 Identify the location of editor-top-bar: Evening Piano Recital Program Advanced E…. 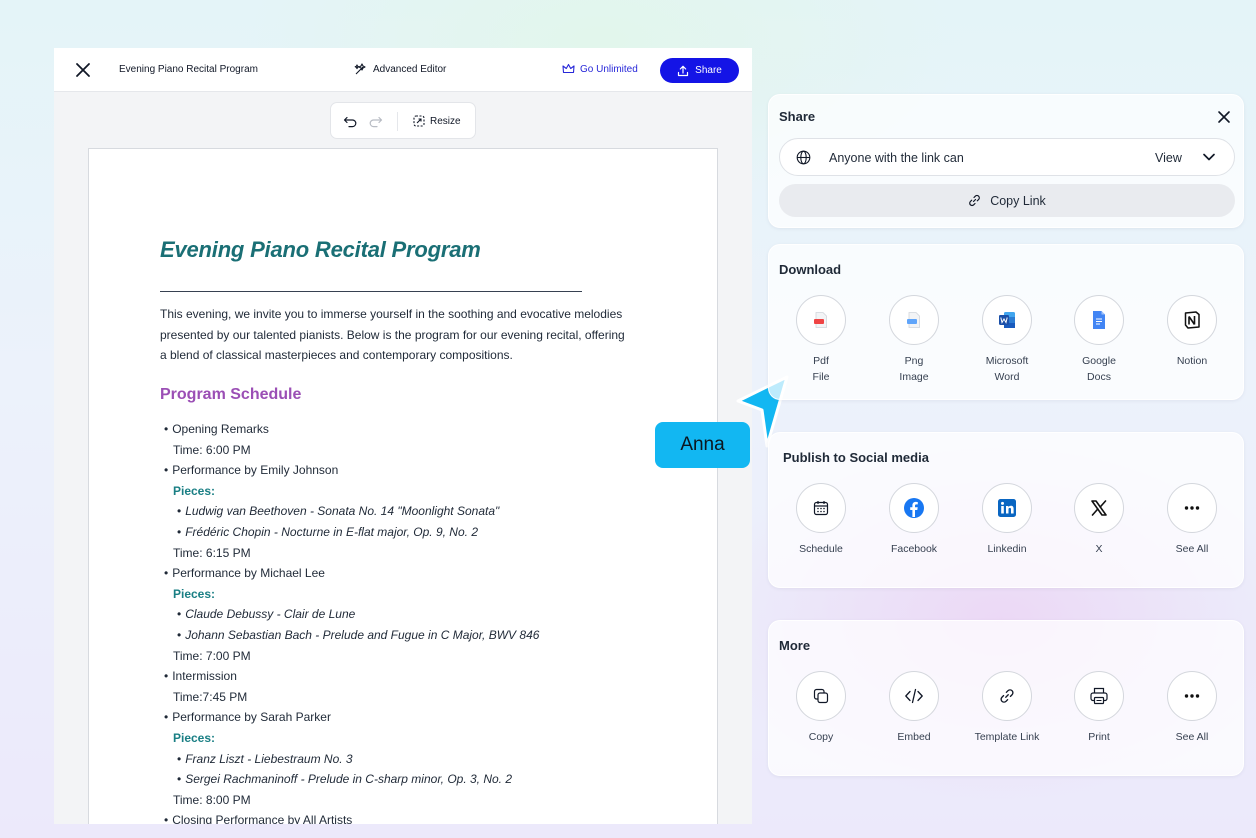
(403, 70).